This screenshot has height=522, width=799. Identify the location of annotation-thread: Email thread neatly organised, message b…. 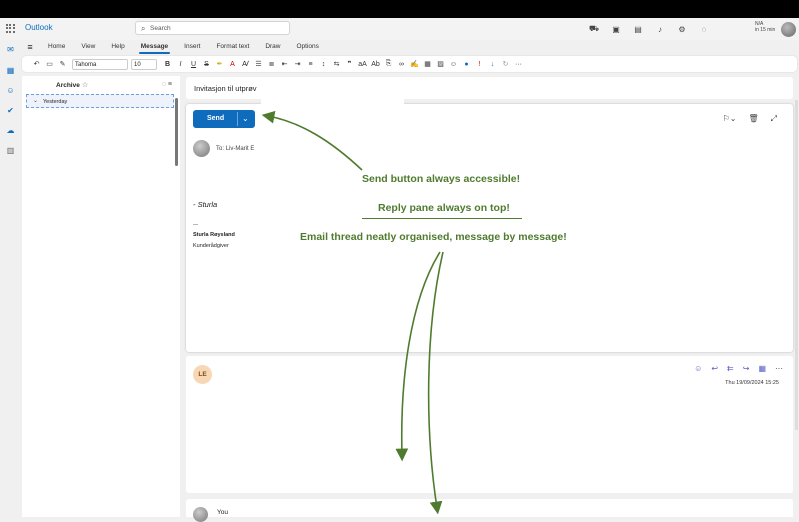
(433, 237).